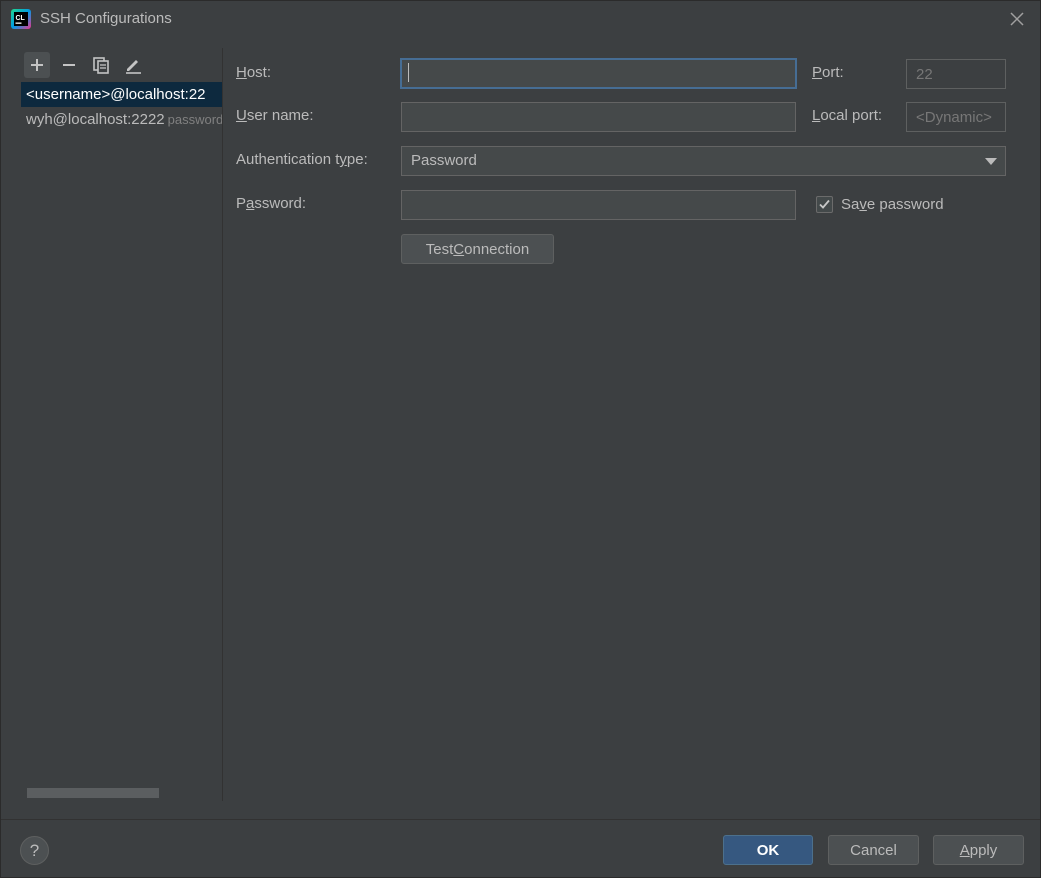  Describe the element at coordinates (850, 204) in the screenshot. I see `save-password-label-pre: Sa` at that location.